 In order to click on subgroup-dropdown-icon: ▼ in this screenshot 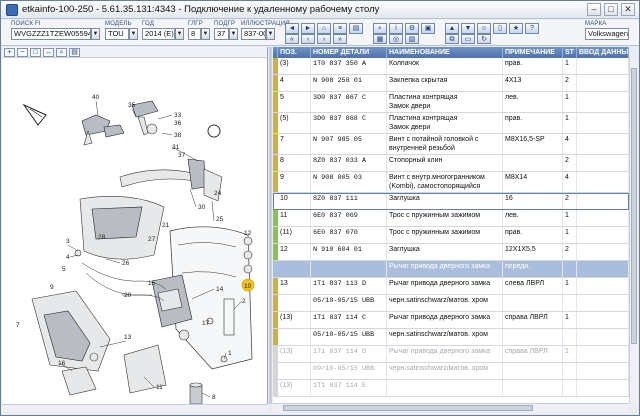, I will do `click(233, 34)`.